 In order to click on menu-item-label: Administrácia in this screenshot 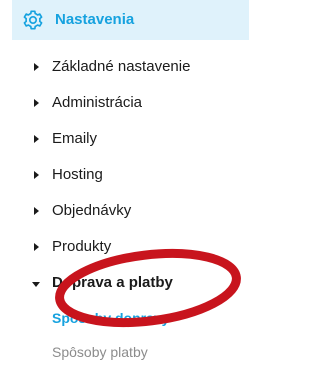, I will do `click(97, 102)`.